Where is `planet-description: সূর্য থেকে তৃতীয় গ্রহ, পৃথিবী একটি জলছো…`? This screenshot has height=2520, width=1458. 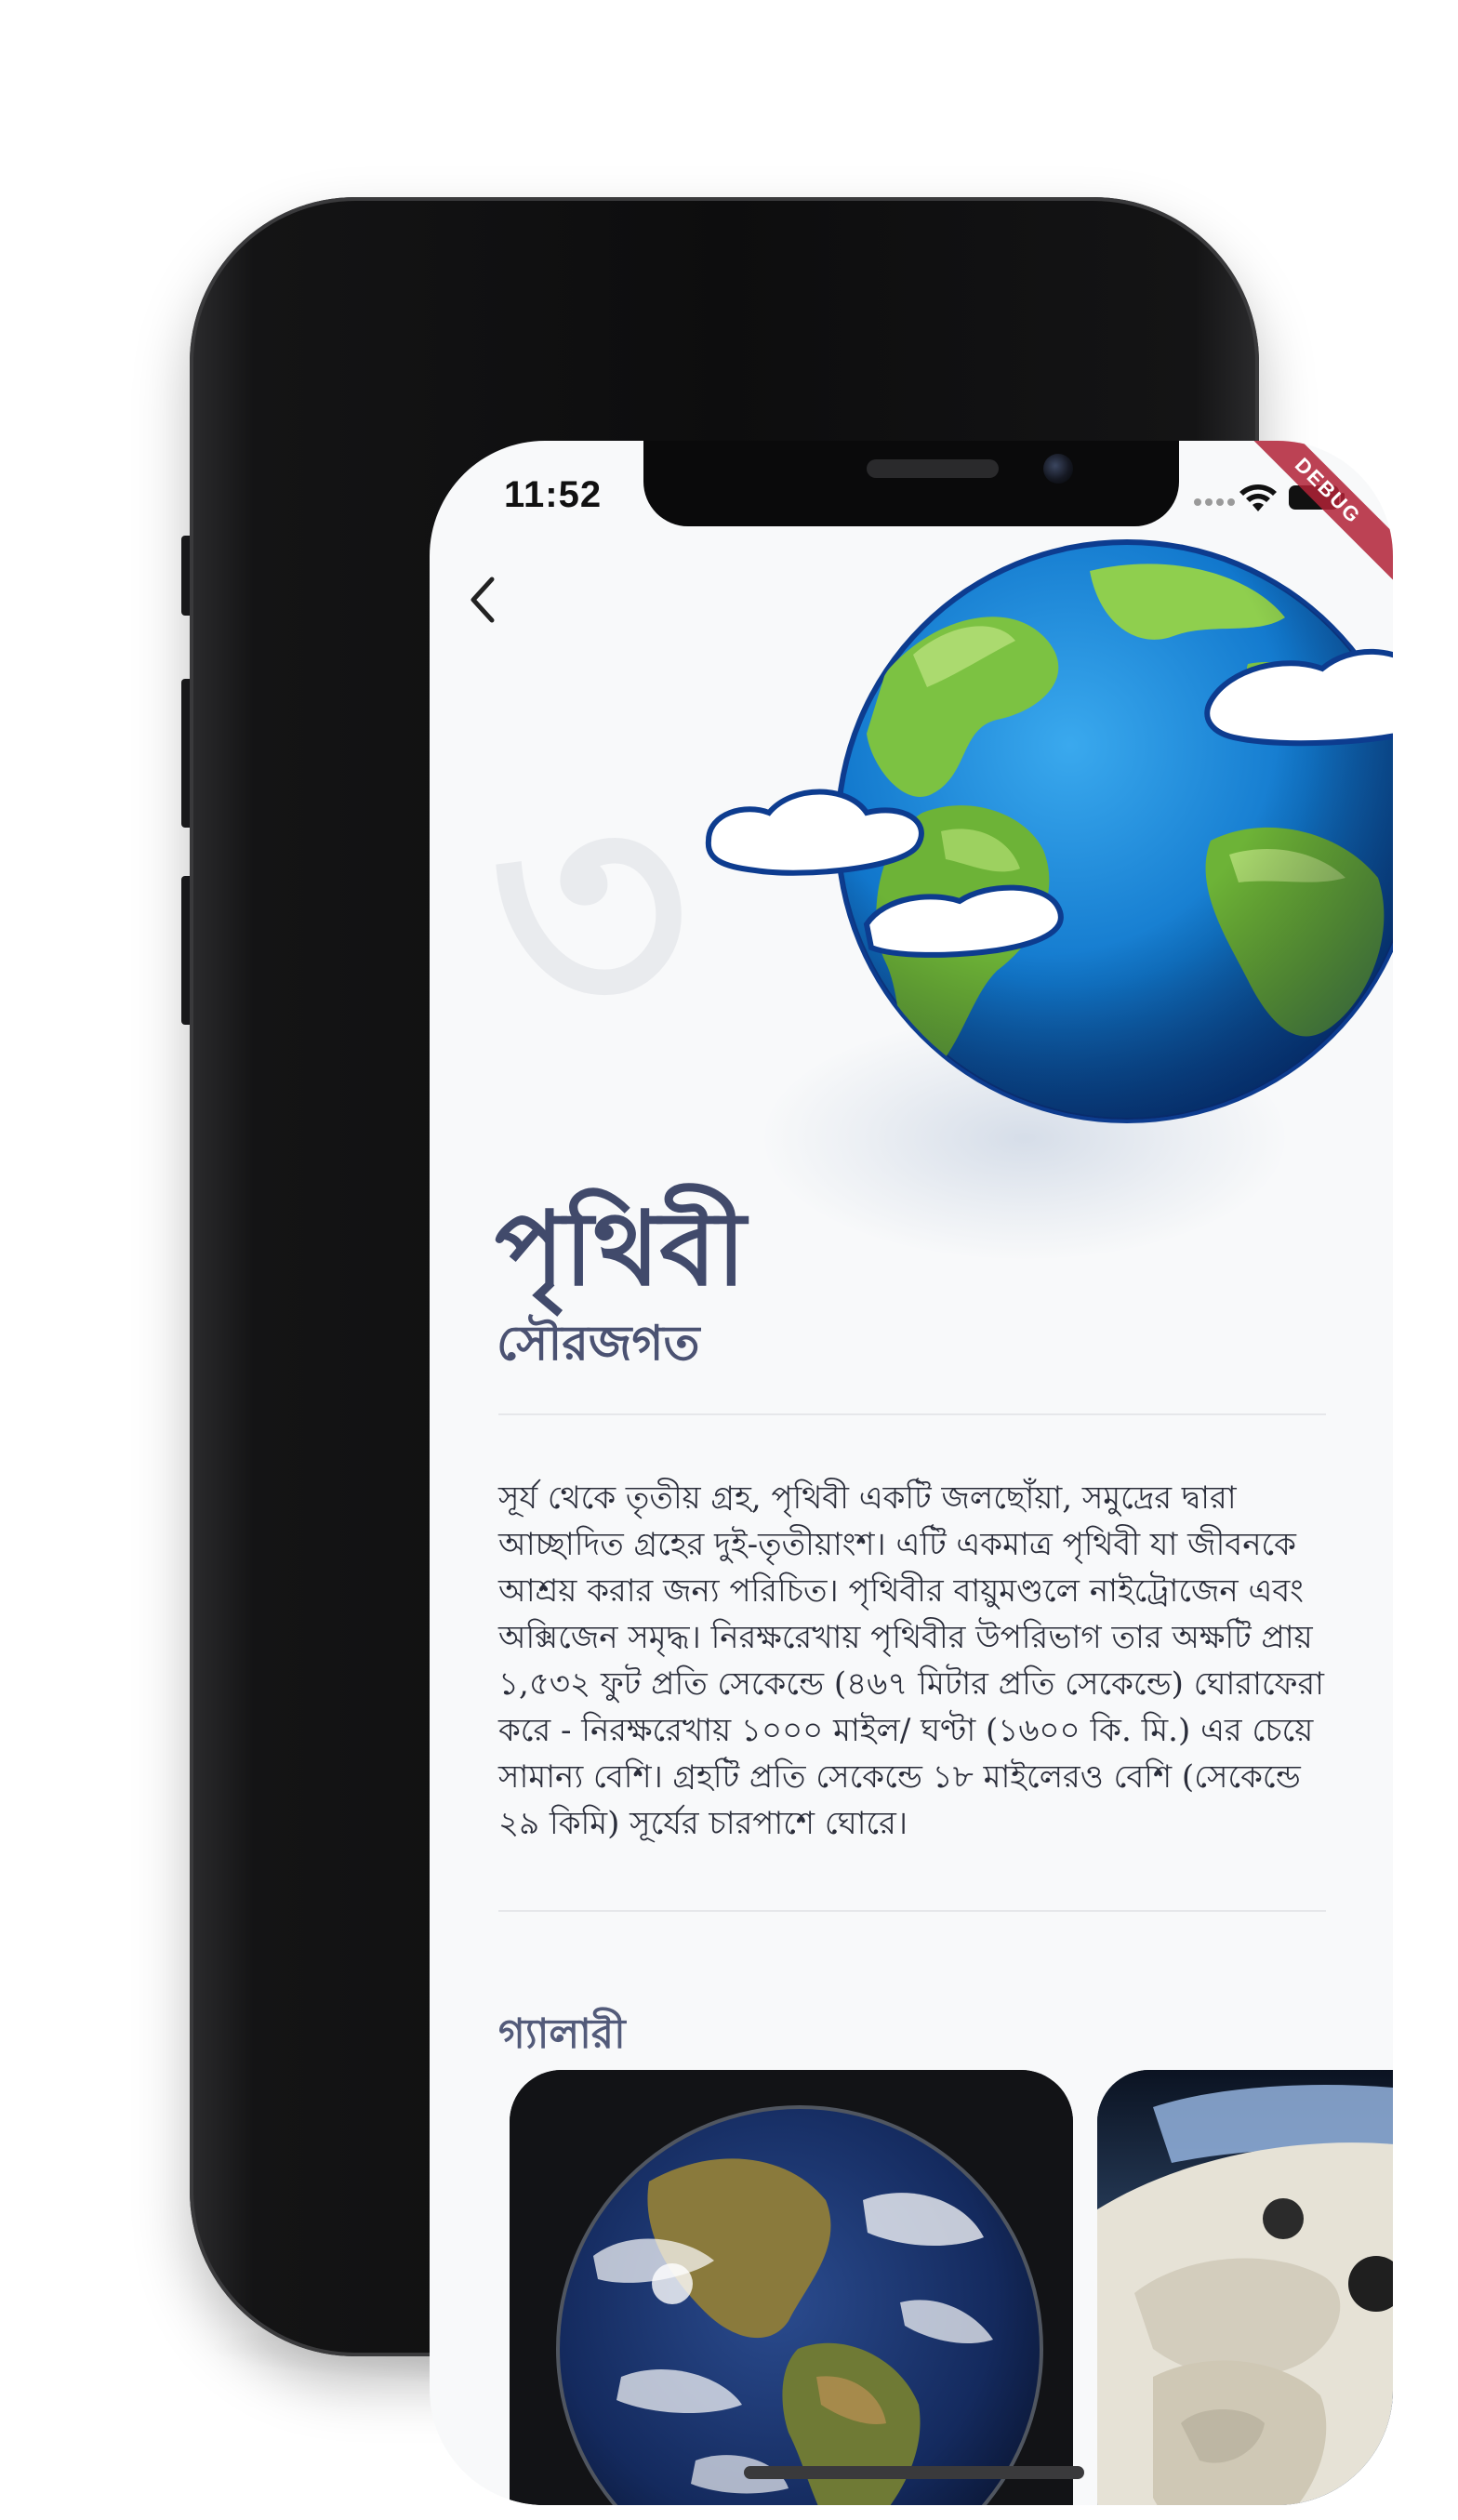 planet-description: সূর্য থেকে তৃতীয় গ্রহ, পৃথিবী একটি জলছো… is located at coordinates (911, 1660).